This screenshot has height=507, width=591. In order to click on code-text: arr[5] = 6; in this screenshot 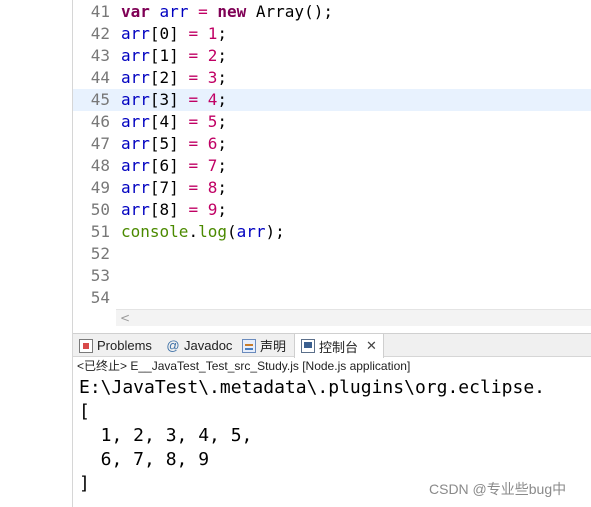, I will do `click(174, 144)`.